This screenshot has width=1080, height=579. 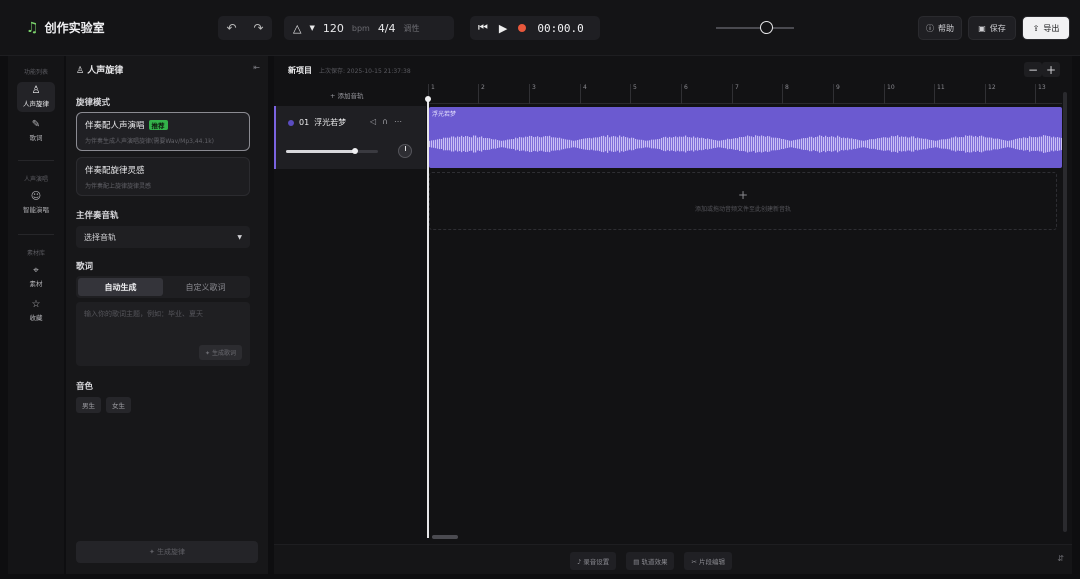 I want to click on pin-icon: ⌖, so click(x=36, y=270).